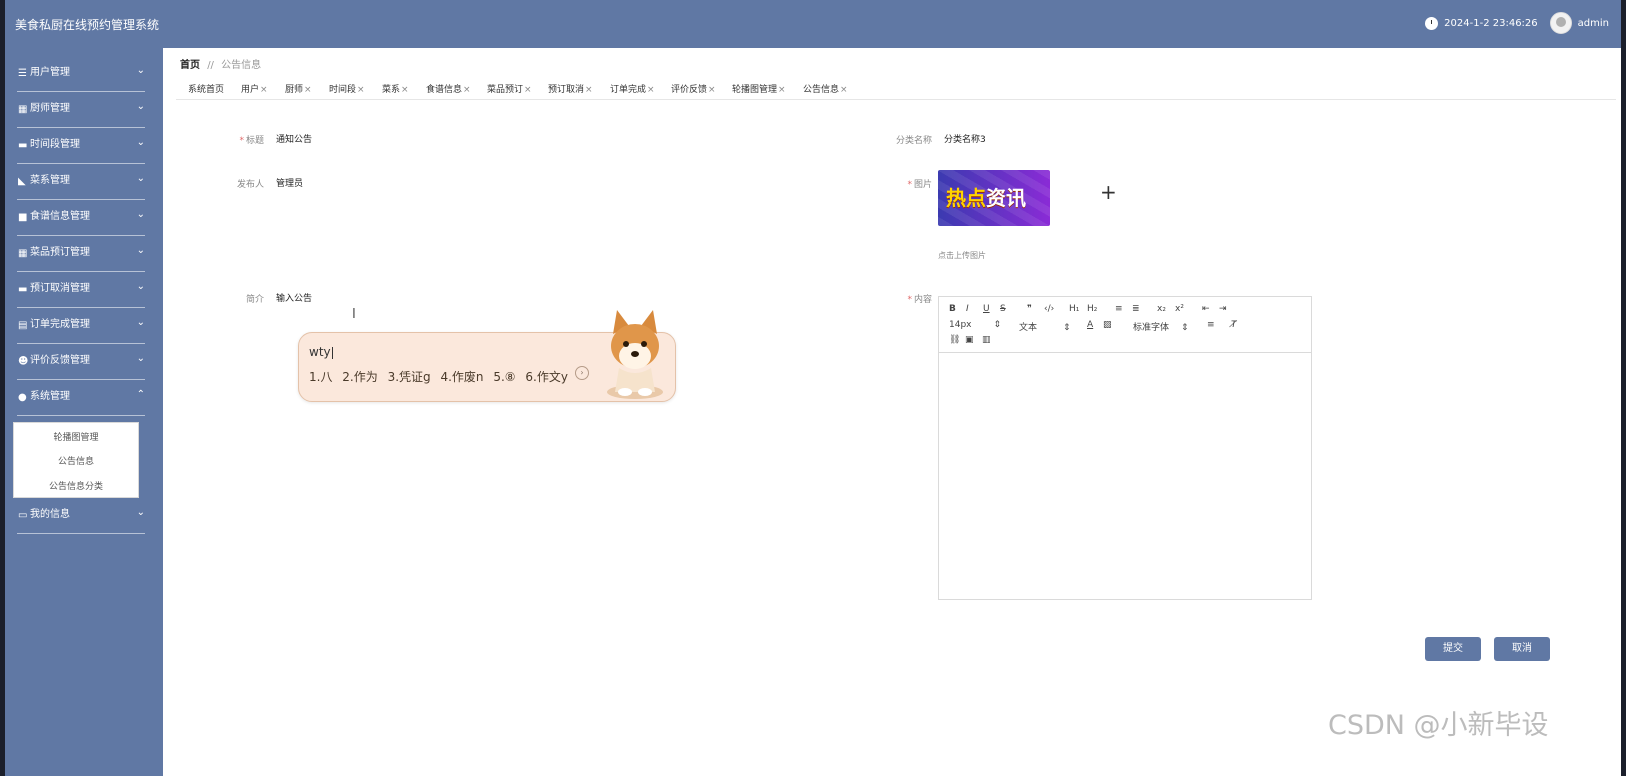  What do you see at coordinates (1090, 325) in the screenshot?
I see `text-color-button: A` at bounding box center [1090, 325].